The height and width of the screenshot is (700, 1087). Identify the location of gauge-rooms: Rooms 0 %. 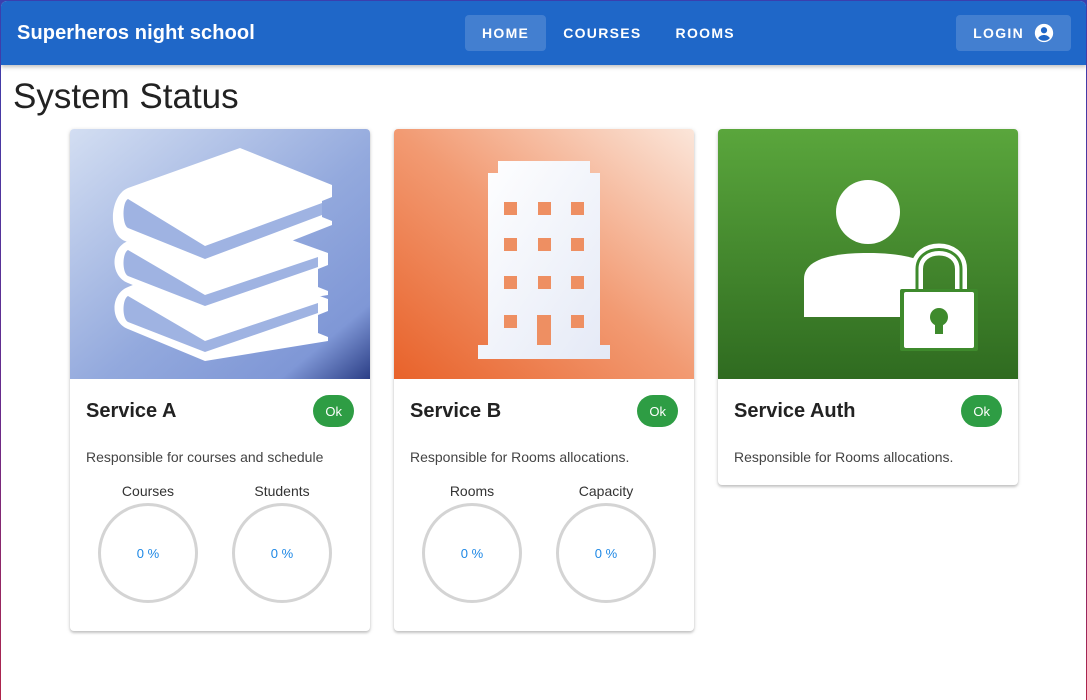
(472, 543).